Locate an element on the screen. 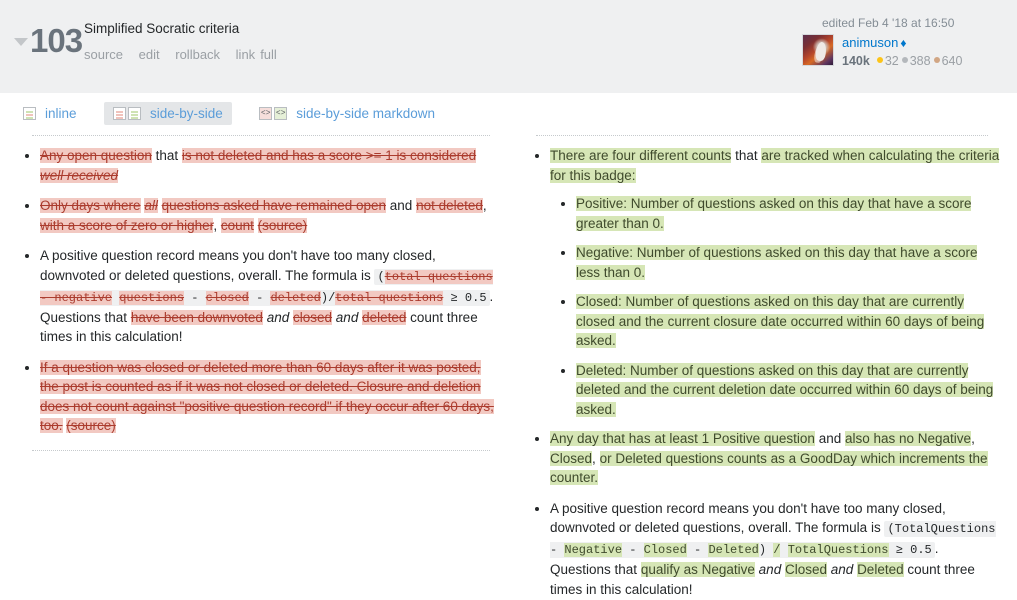 The height and width of the screenshot is (600, 1017). code-deleted: - negative is located at coordinates (76, 297).